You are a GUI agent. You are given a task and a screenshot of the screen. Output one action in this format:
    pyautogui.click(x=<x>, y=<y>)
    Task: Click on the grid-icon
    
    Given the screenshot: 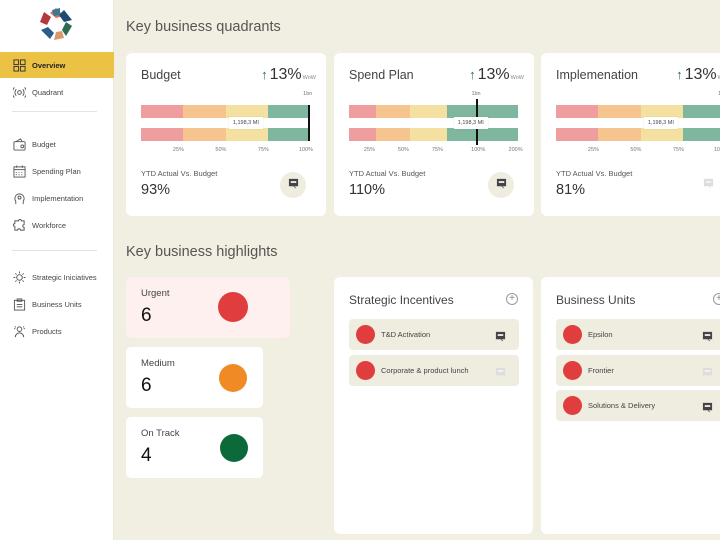 What is the action you would take?
    pyautogui.click(x=19, y=65)
    